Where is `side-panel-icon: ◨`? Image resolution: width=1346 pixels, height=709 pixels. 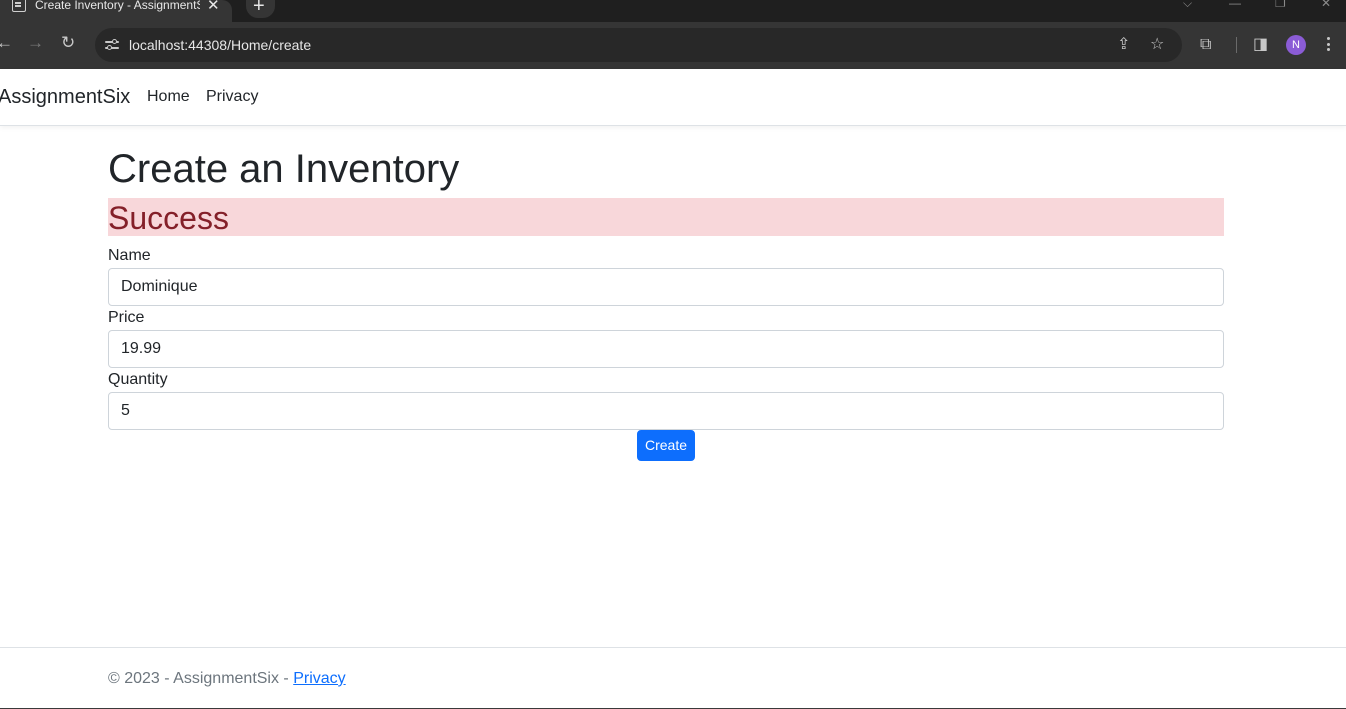
side-panel-icon: ◨ is located at coordinates (1260, 45).